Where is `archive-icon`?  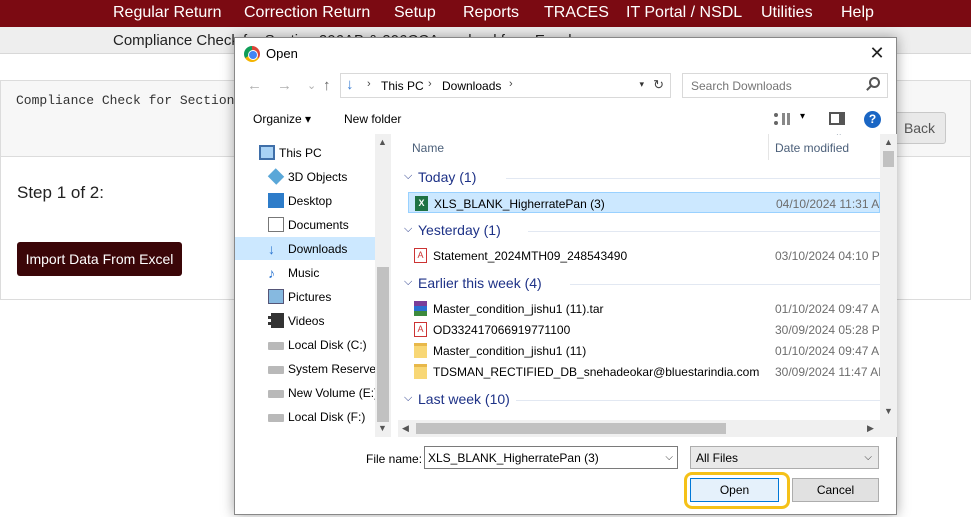
archive-icon is located at coordinates (420, 308).